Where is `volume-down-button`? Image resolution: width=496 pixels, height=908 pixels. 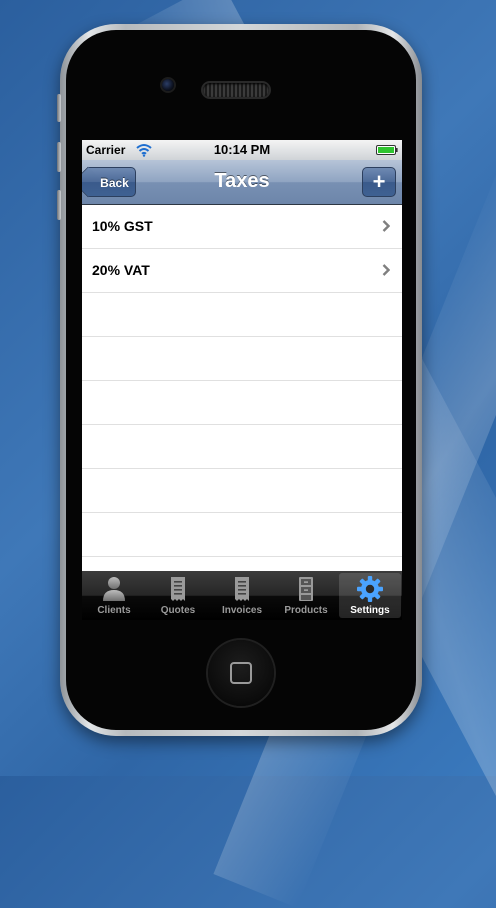
volume-down-button is located at coordinates (59, 205).